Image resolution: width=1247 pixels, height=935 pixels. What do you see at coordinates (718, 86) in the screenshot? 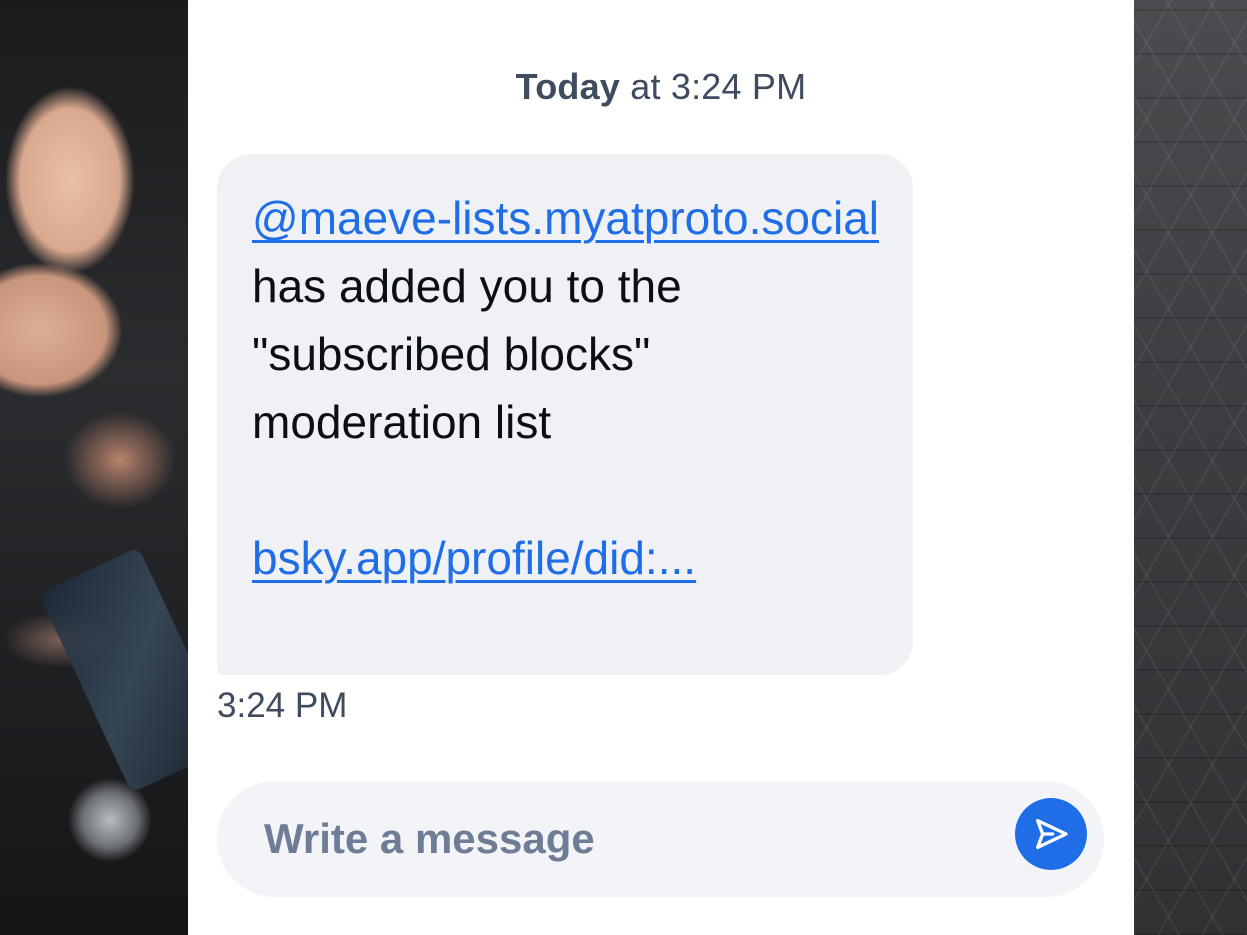
I see `date-header-time: at 3:24 PM` at bounding box center [718, 86].